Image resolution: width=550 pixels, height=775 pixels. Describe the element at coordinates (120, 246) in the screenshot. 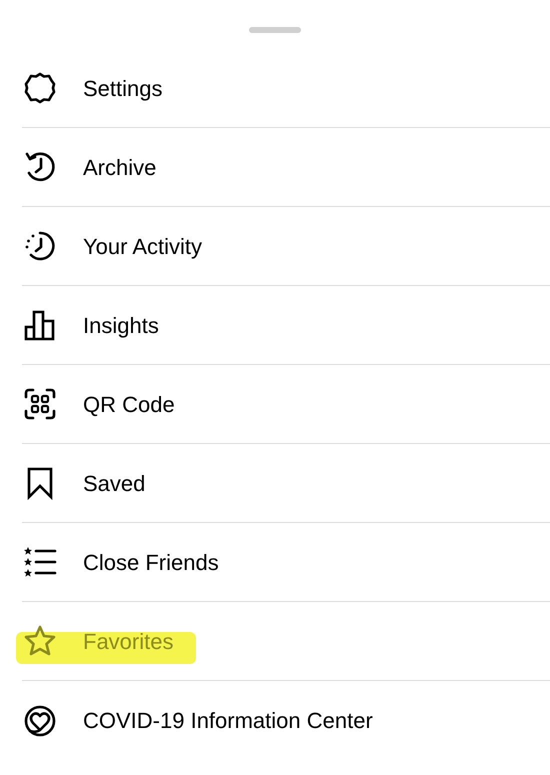

I see `menu-item: Your Activity` at that location.